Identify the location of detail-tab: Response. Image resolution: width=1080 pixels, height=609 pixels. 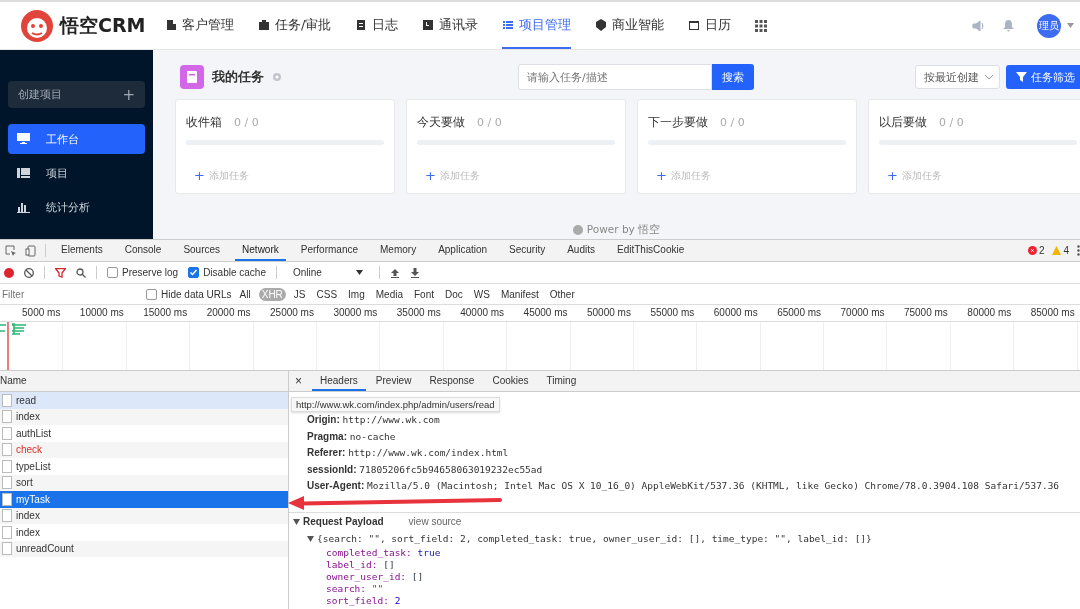
(452, 381).